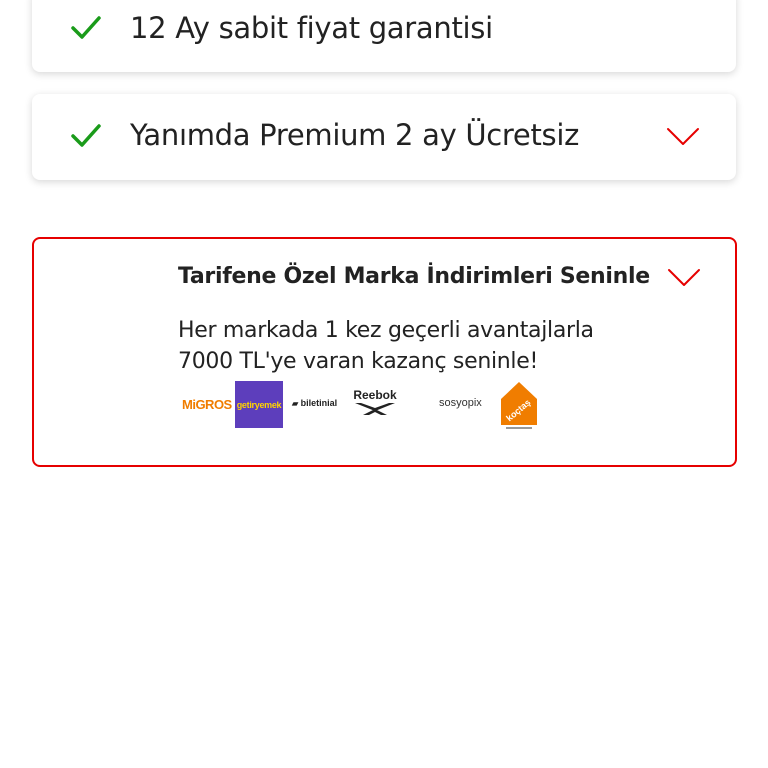  What do you see at coordinates (355, 135) in the screenshot?
I see `feature-label: Yanımda Premium 2 ay Ücretsiz` at bounding box center [355, 135].